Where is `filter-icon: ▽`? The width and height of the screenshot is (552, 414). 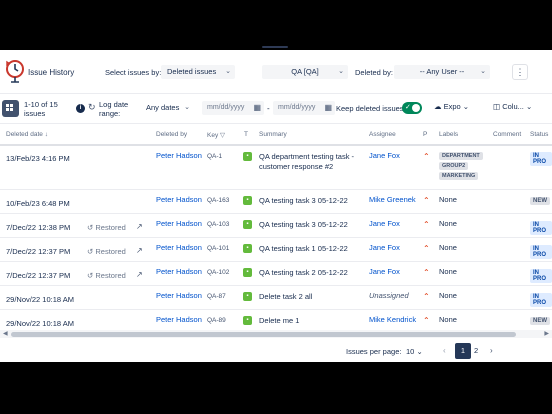 filter-icon: ▽ is located at coordinates (222, 135).